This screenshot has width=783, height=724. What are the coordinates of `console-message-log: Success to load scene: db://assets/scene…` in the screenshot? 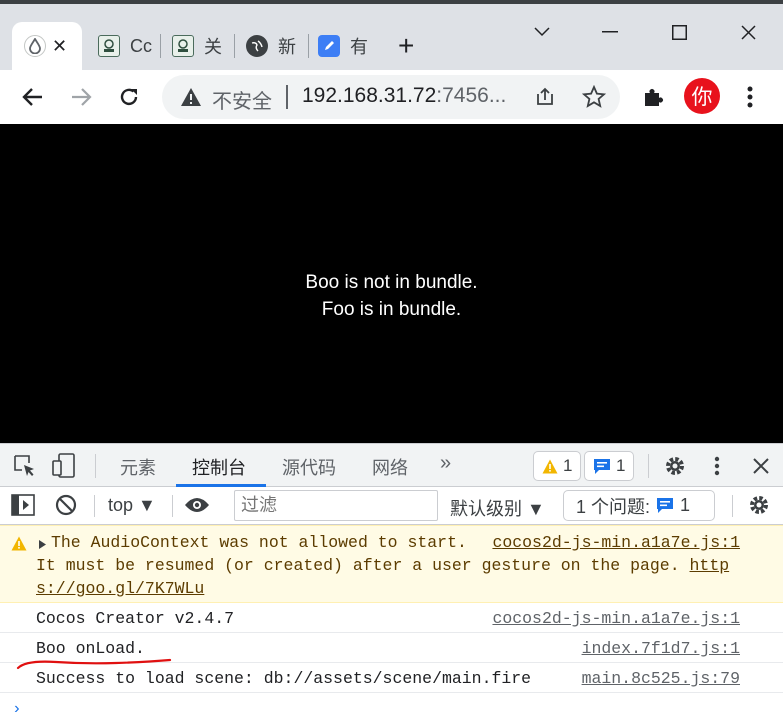 It's located at (391, 678).